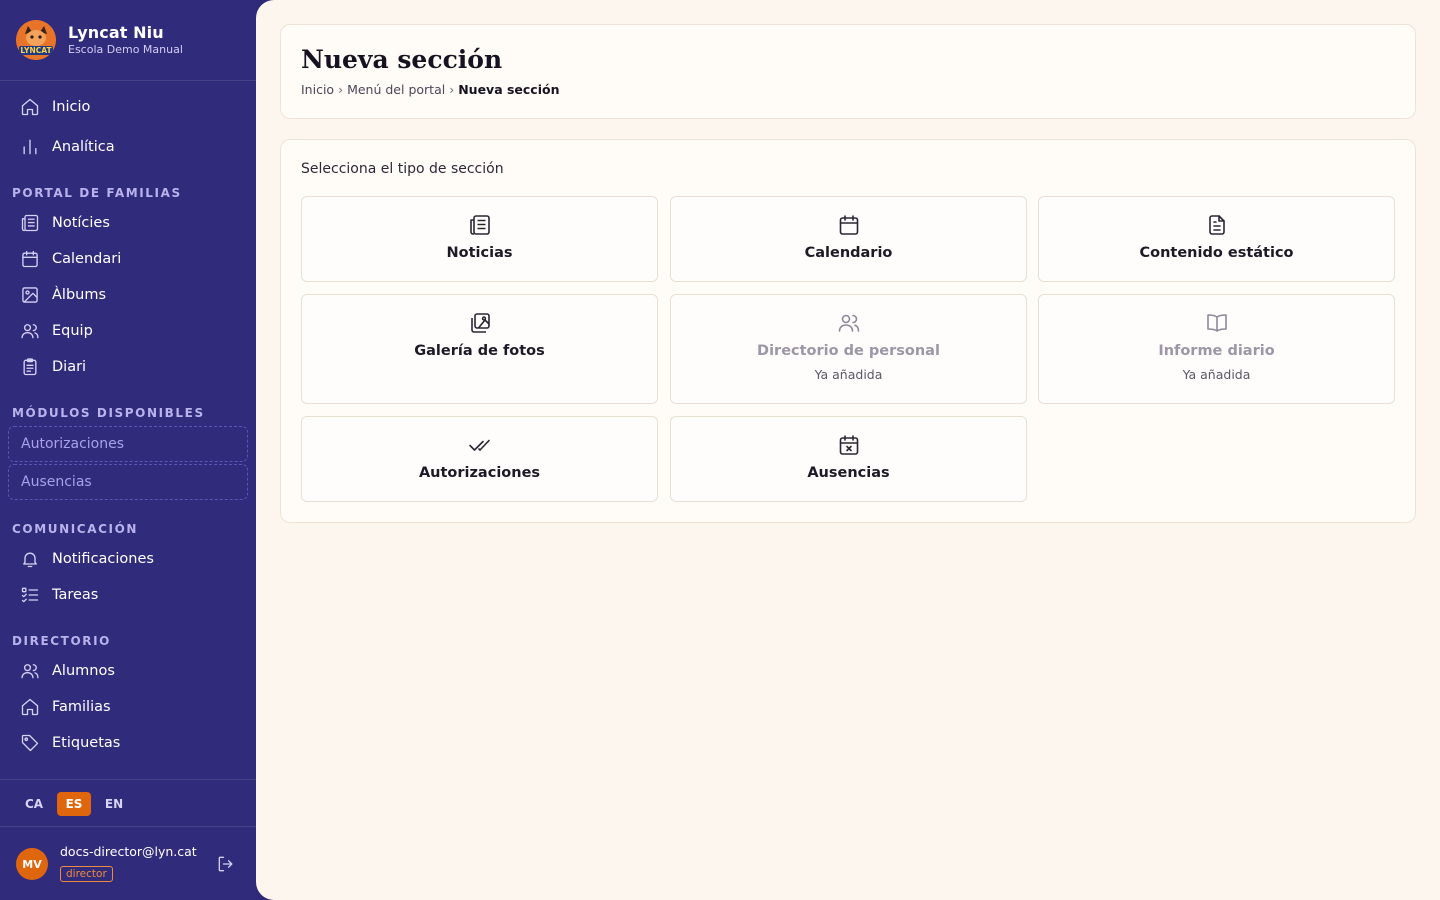  Describe the element at coordinates (479, 473) in the screenshot. I see `tile-label: Autorizaciones` at that location.